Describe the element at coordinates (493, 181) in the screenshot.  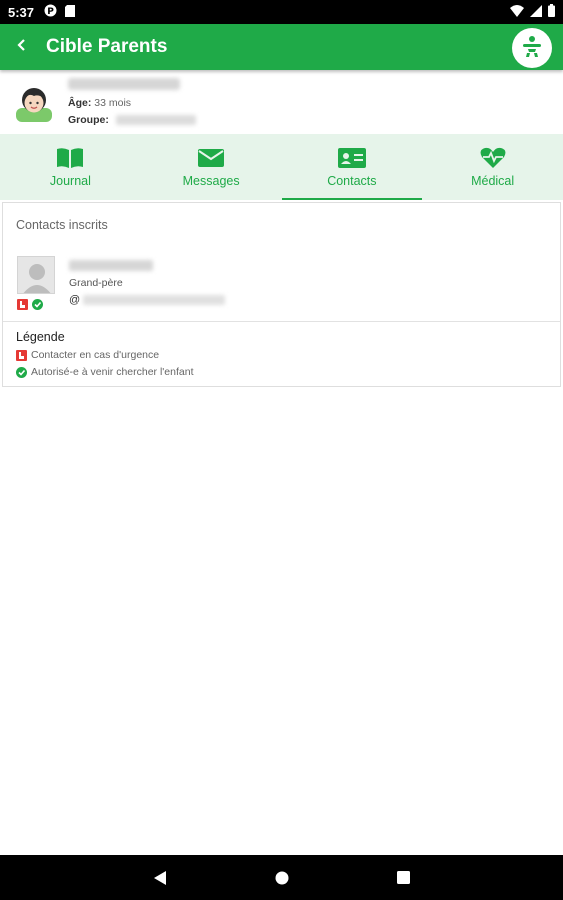
I see `tab-medical-label: Médical` at that location.